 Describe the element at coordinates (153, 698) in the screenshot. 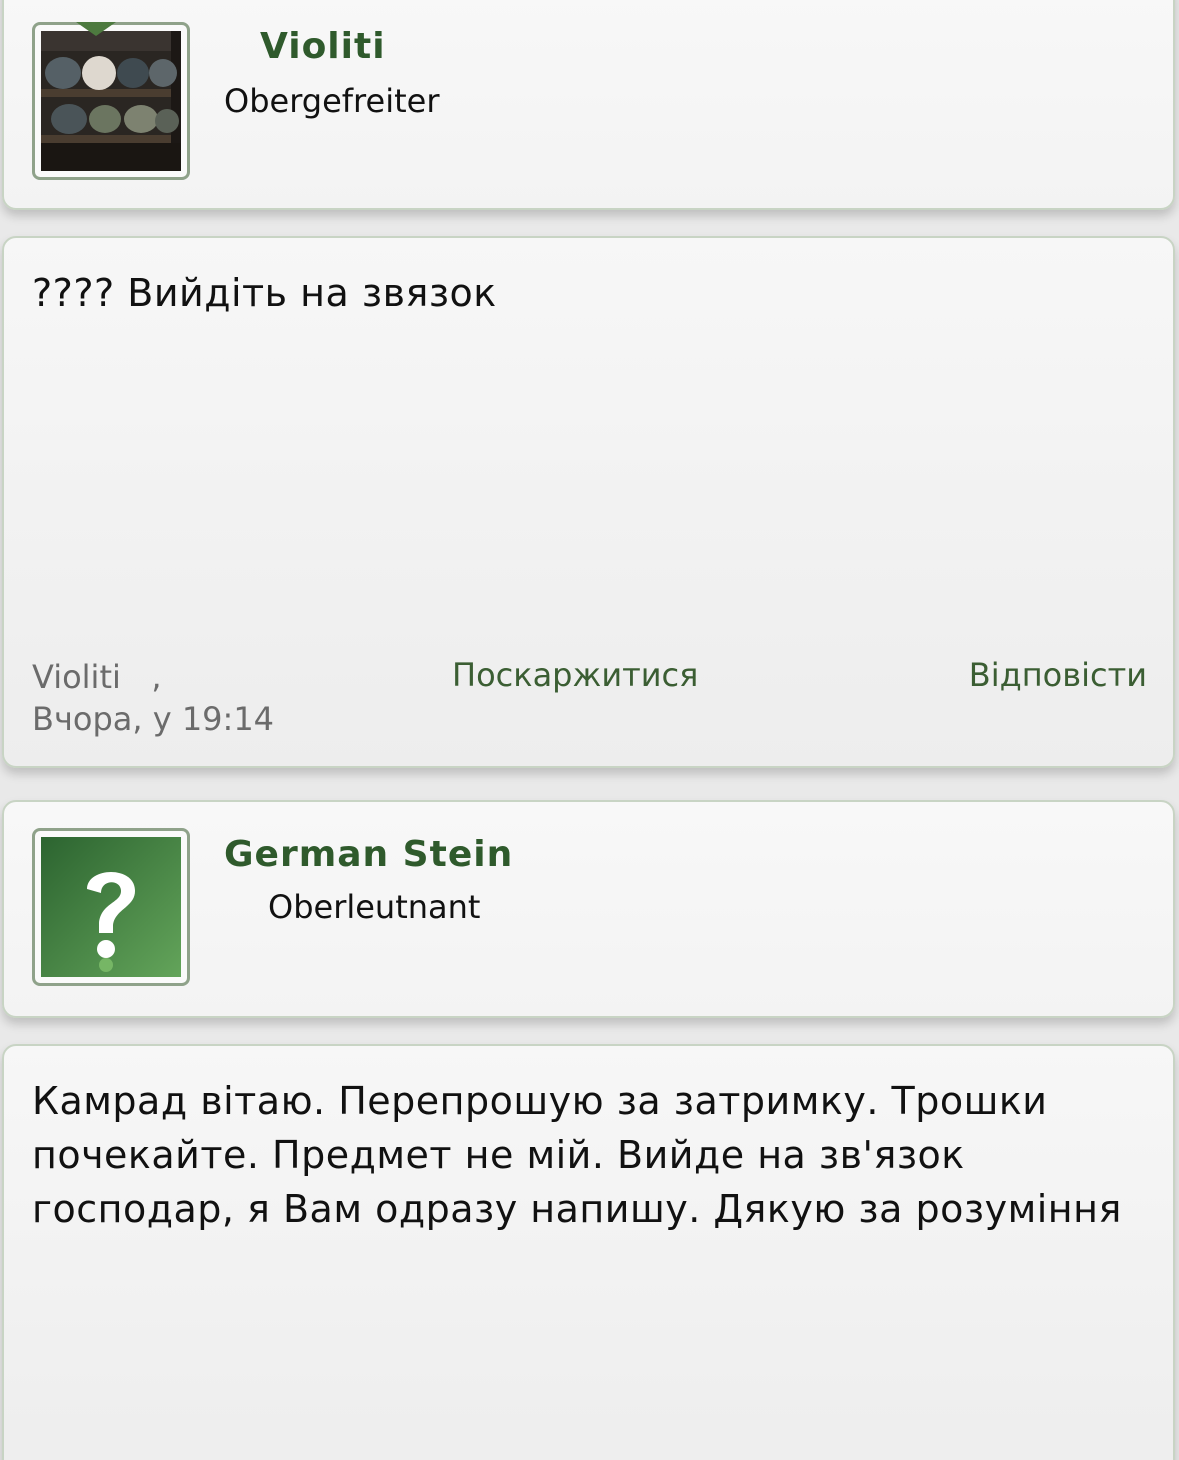

I see `message-meta: Violiti , Вчора, у 19:14` at that location.